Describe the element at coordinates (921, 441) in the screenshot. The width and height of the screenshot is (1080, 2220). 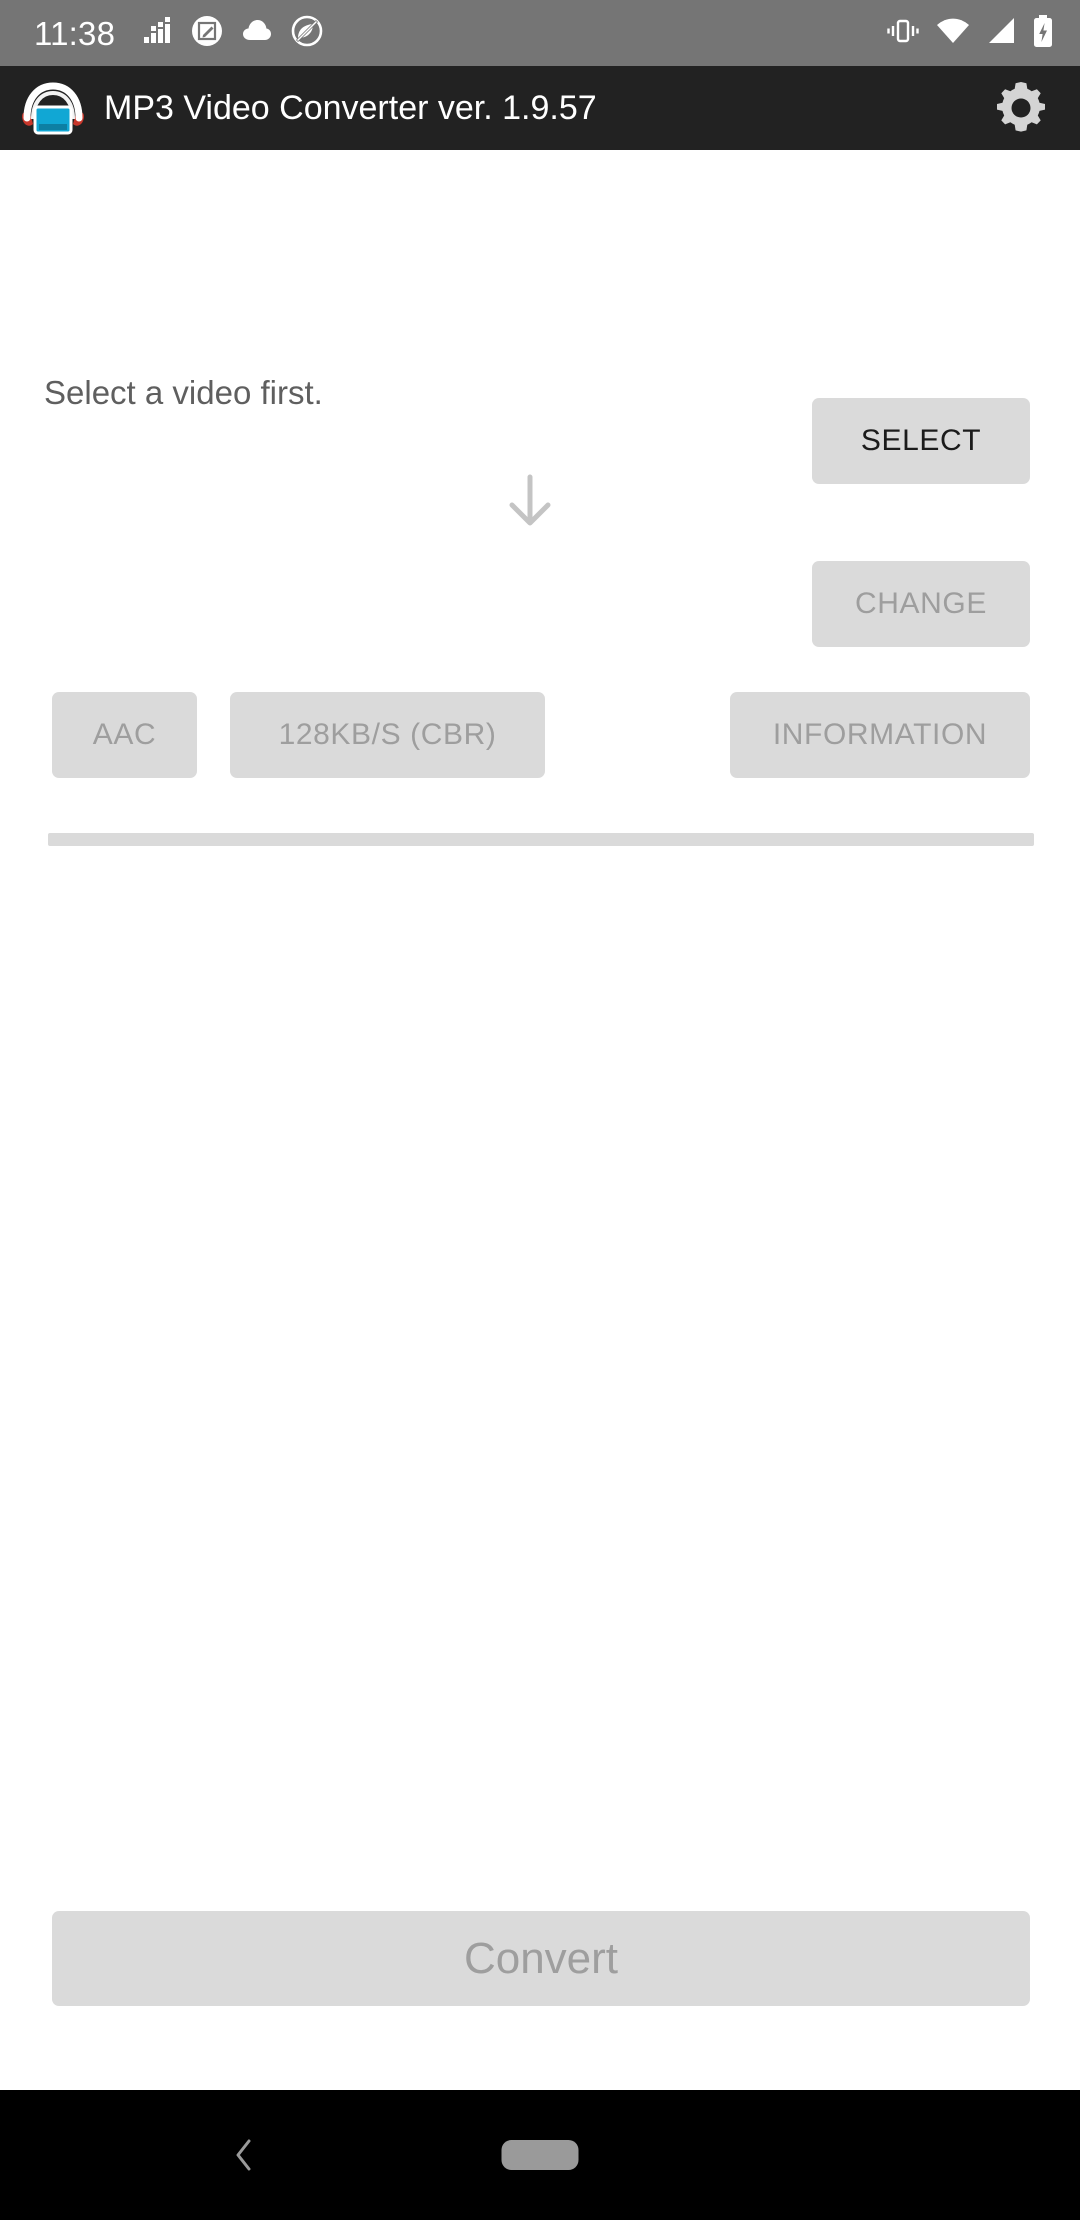
I see `select-button: SELECT` at that location.